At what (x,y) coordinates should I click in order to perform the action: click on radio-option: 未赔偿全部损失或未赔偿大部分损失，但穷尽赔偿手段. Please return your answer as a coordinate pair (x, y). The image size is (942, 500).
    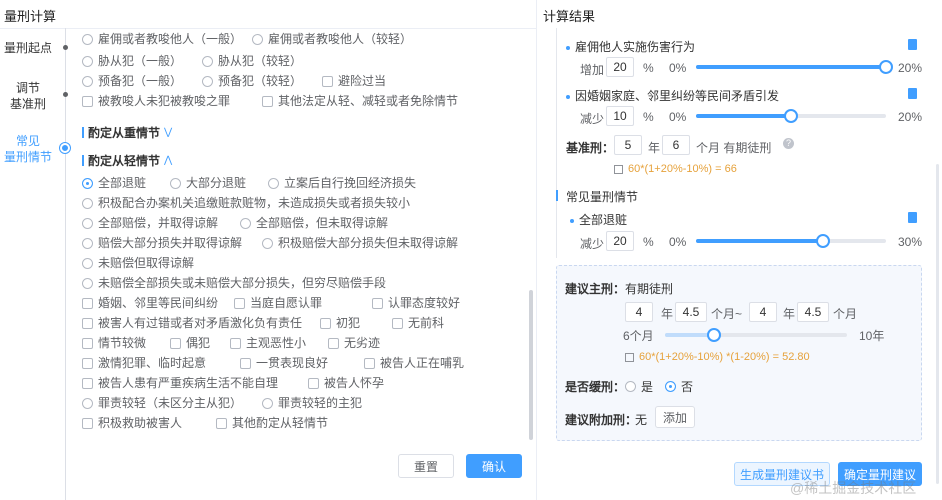
    Looking at the image, I should click on (234, 283).